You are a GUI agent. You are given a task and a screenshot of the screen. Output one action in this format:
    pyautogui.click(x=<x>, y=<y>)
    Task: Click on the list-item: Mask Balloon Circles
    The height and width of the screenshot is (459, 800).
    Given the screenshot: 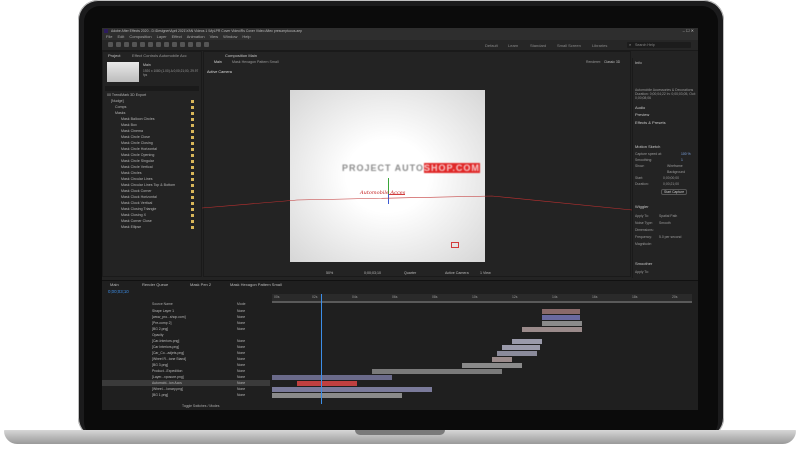 What is the action you would take?
    pyautogui.click(x=151, y=119)
    